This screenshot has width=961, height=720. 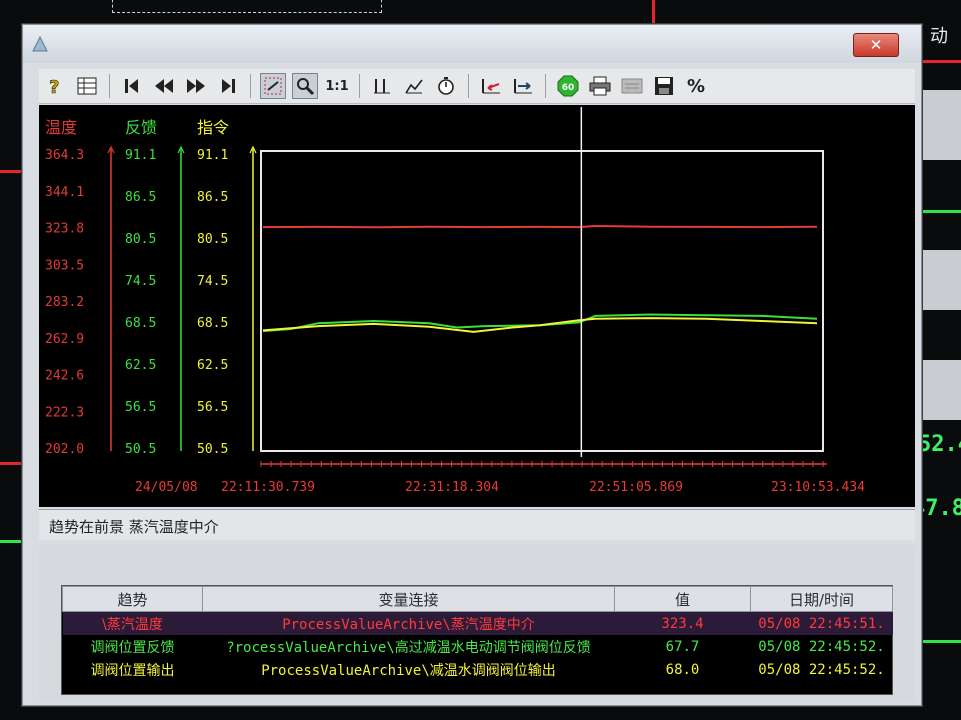 I want to click on tick-label: 222.3, so click(x=64, y=412).